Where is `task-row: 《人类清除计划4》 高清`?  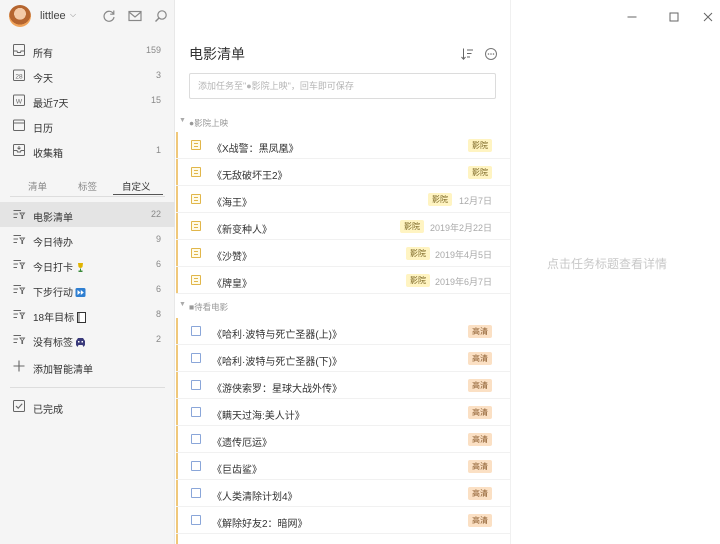 task-row: 《人类清除计划4》 高清 is located at coordinates (343, 493).